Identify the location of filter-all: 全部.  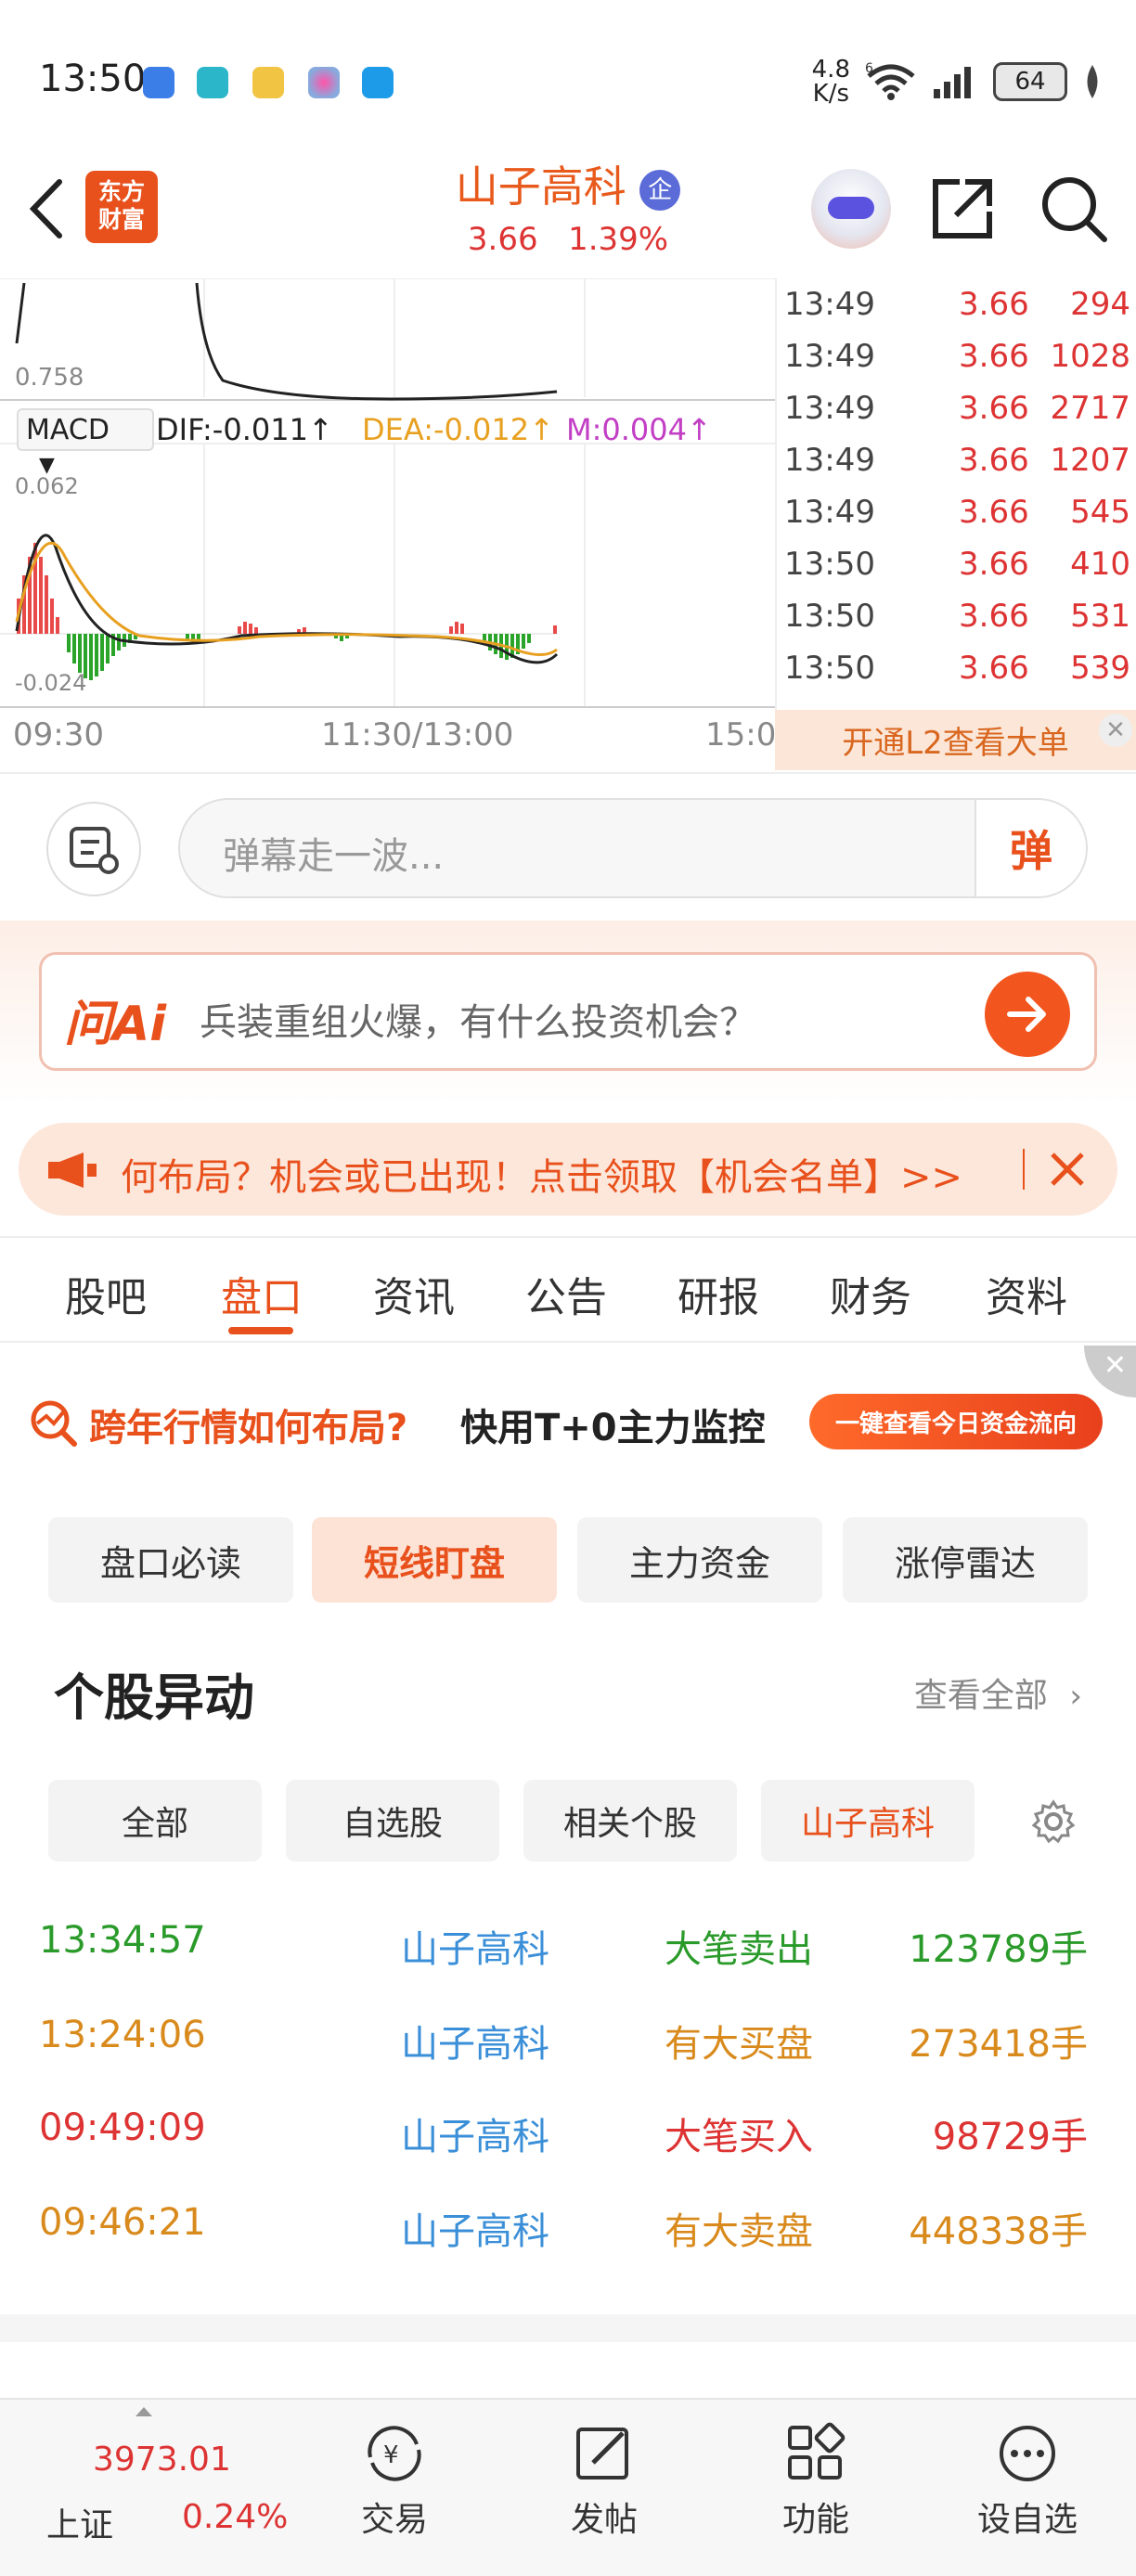
(155, 1820).